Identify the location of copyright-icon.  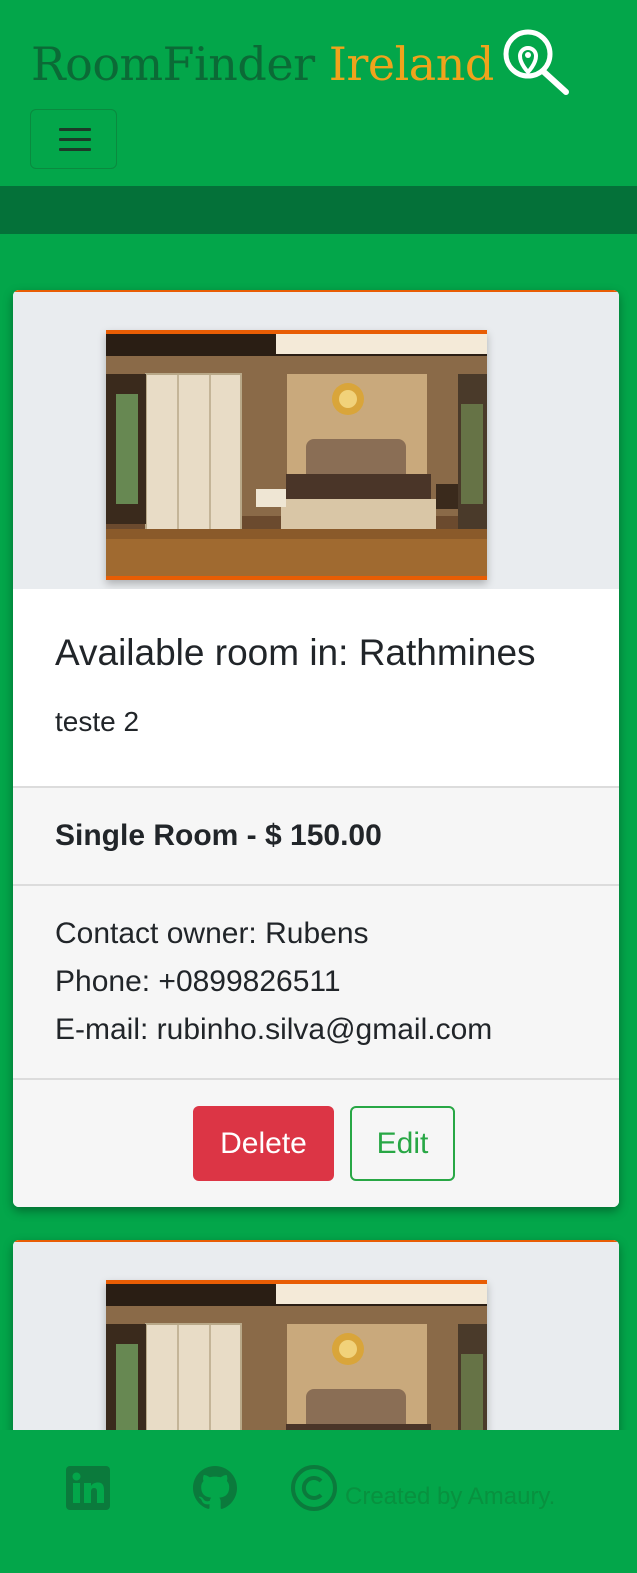
(314, 1488).